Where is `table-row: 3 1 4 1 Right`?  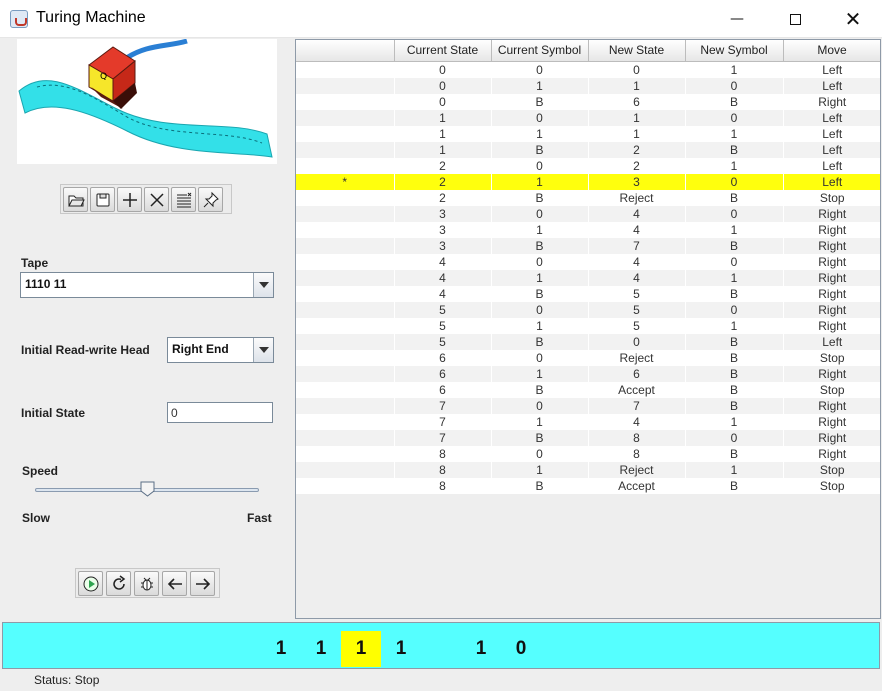
table-row: 3 1 4 1 Right is located at coordinates (588, 229).